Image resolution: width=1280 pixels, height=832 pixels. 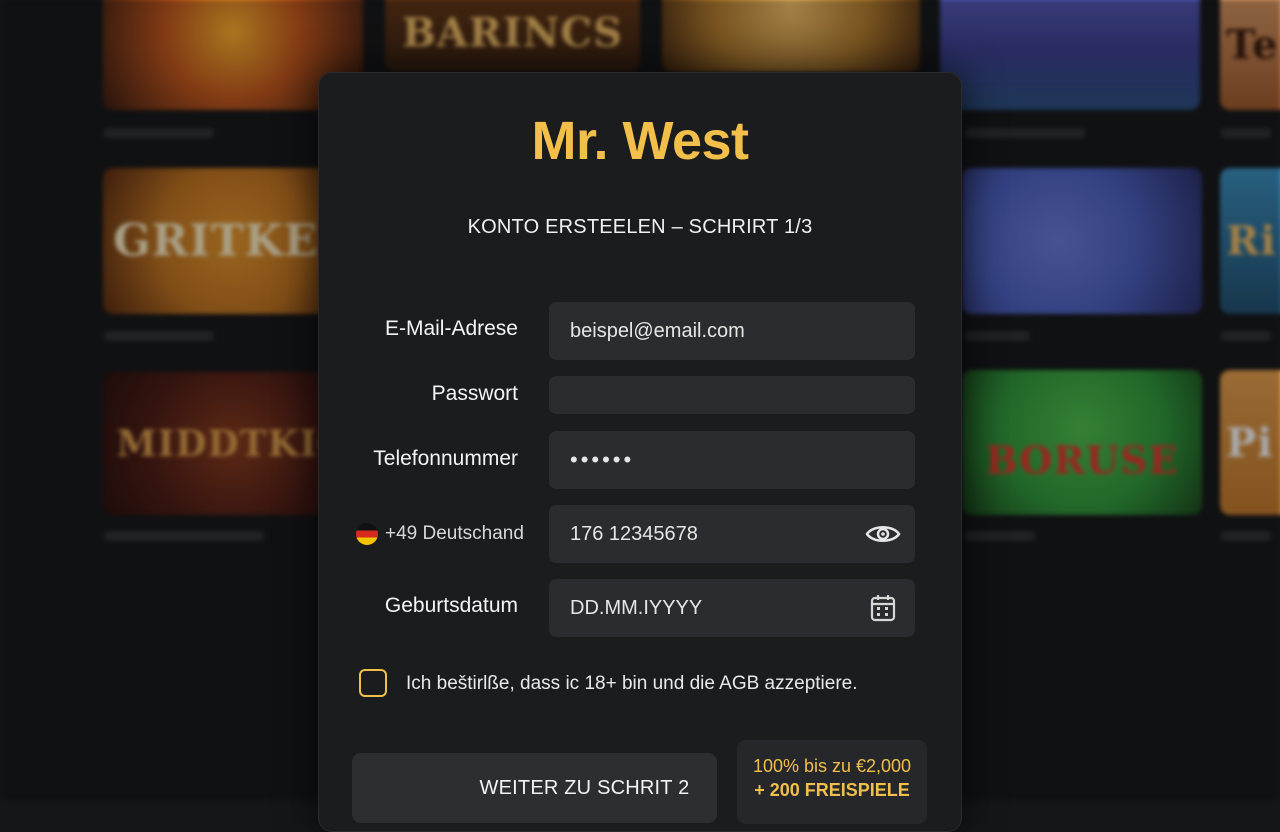 I want to click on phone-masked-field: ••••••, so click(x=732, y=460).